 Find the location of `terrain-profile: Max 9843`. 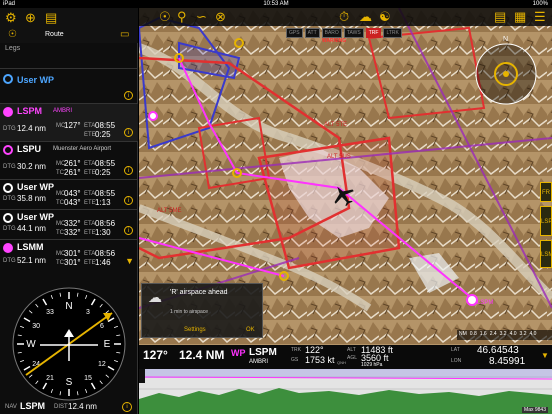

terrain-profile: Max 9843 is located at coordinates (345, 391).